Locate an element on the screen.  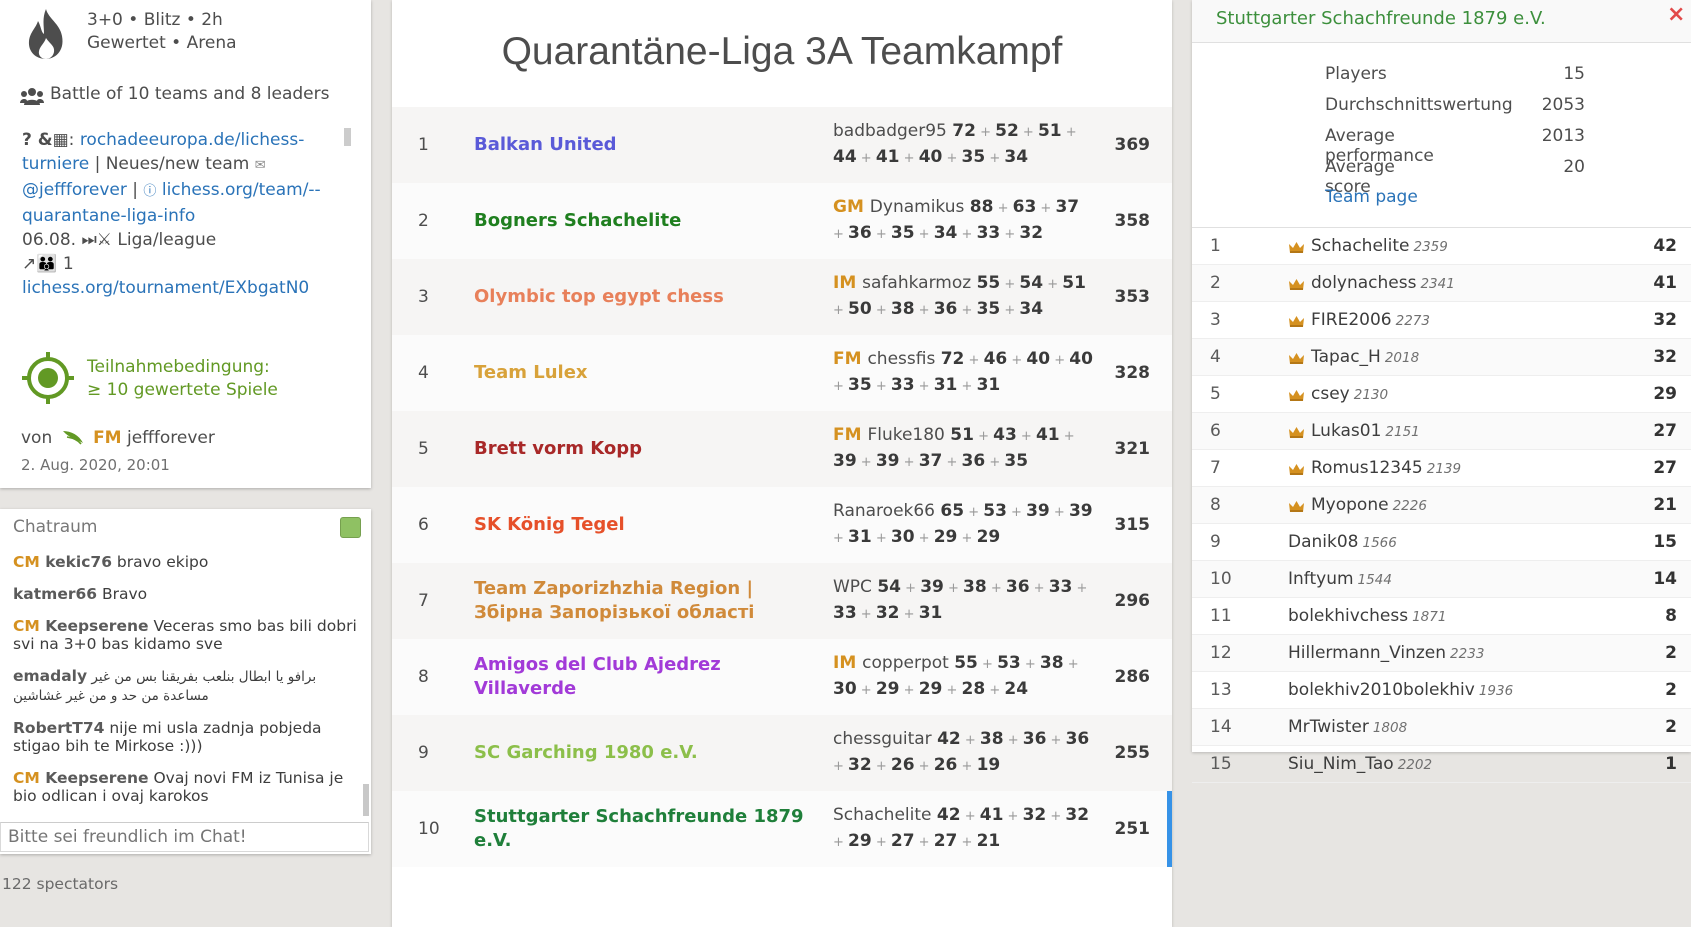
chat-user-title: CM is located at coordinates (29, 562).